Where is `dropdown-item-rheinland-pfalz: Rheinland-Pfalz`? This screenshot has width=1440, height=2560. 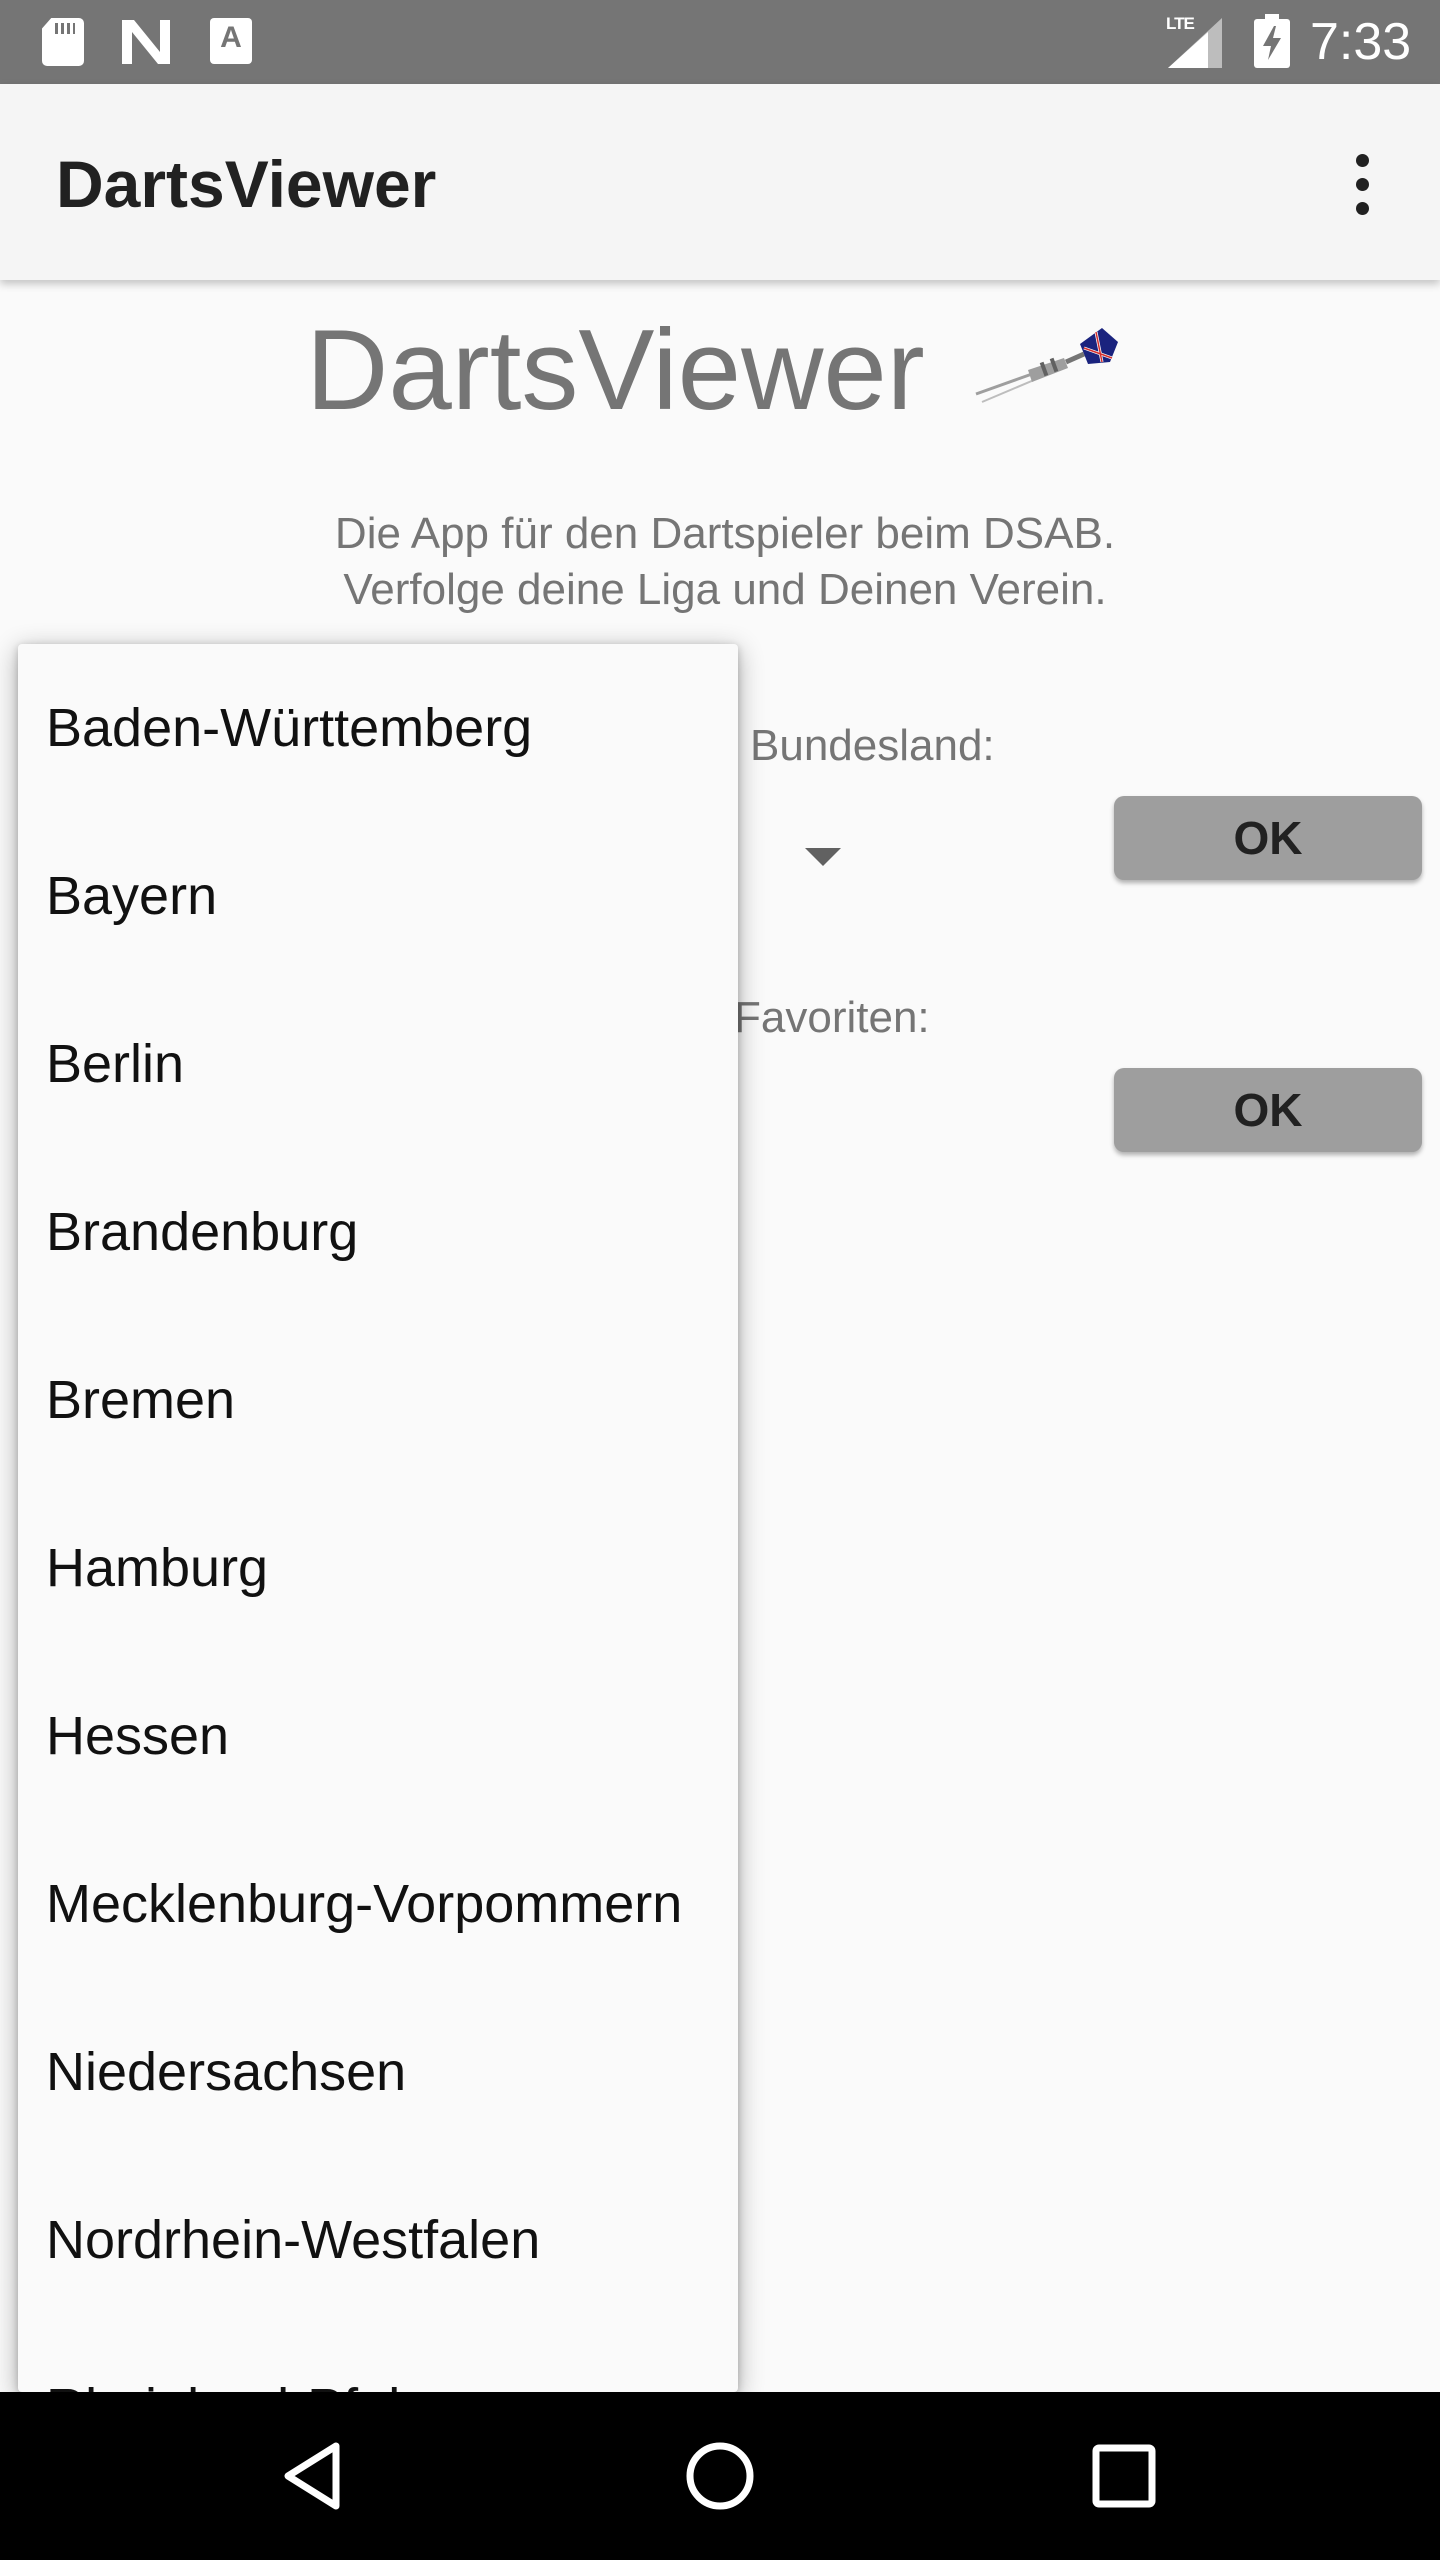
dropdown-item-rheinland-pfalz: Rheinland-Pfalz is located at coordinates (378, 2358).